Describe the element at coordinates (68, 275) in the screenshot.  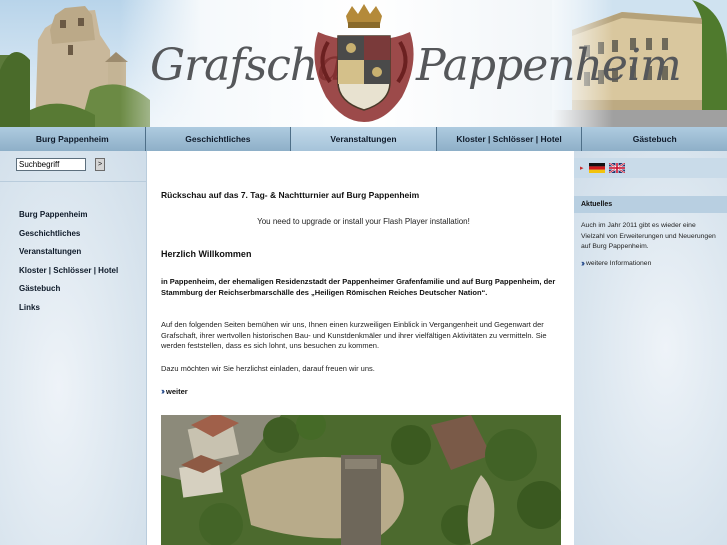
I see `sidebar-item-kloster-schloesser-hotel: Kloster | Schlösser | Hotel` at that location.